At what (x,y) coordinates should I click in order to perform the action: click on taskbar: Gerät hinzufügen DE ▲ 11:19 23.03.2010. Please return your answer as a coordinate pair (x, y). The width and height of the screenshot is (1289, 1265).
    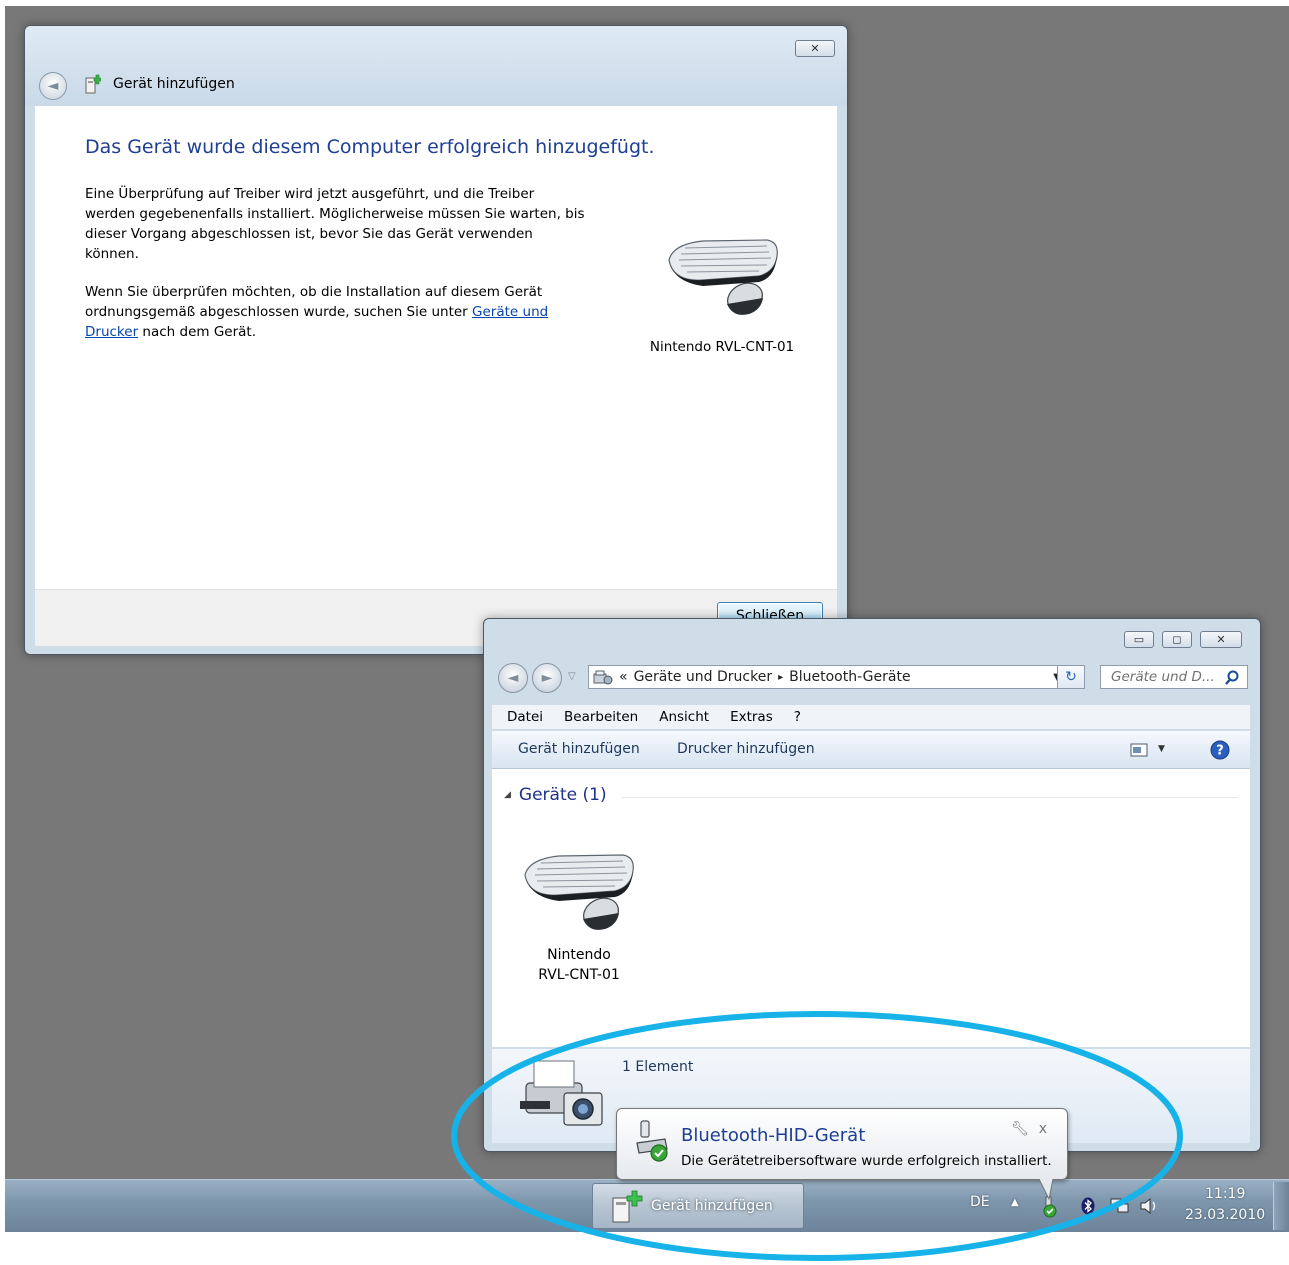
    Looking at the image, I should click on (647, 1205).